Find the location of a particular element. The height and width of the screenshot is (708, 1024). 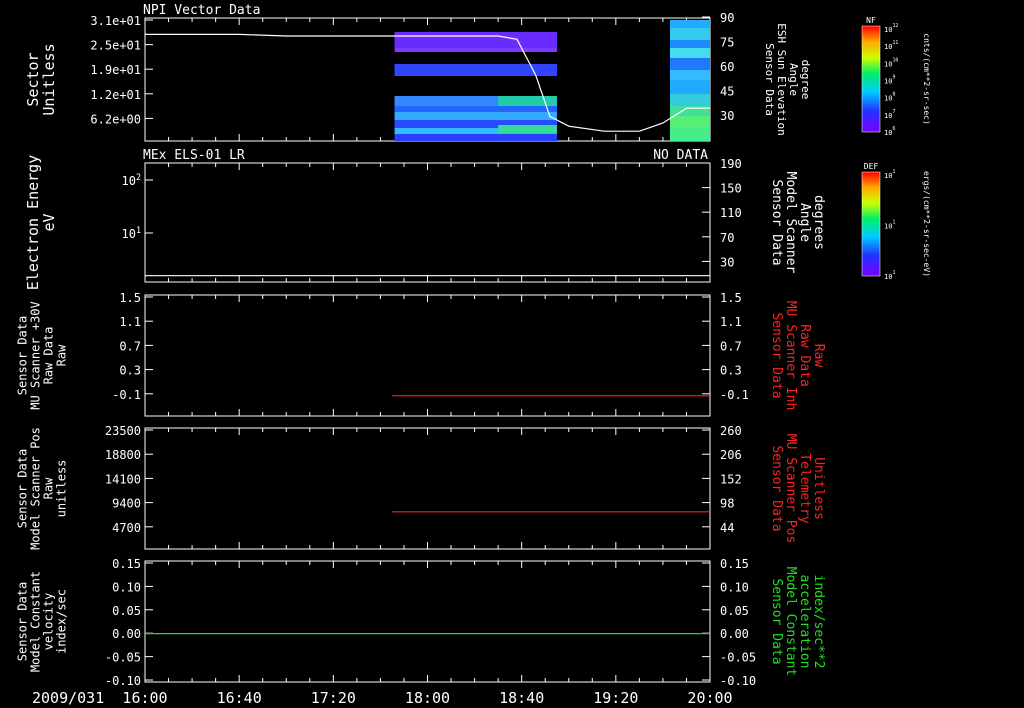

y-tick-label: 9400 is located at coordinates (126, 504).